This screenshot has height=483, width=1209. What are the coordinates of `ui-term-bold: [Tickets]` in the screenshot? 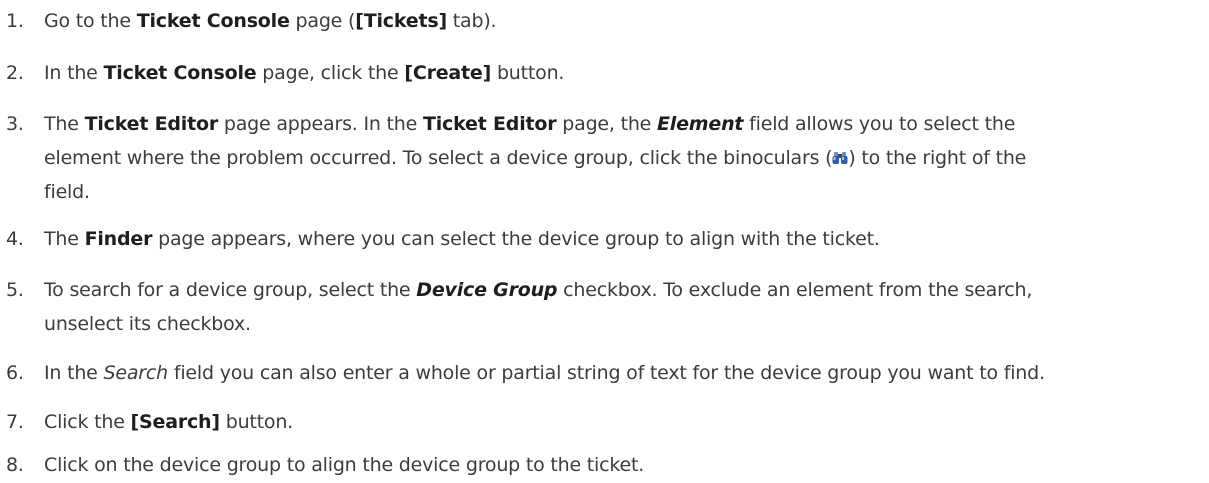 It's located at (401, 21).